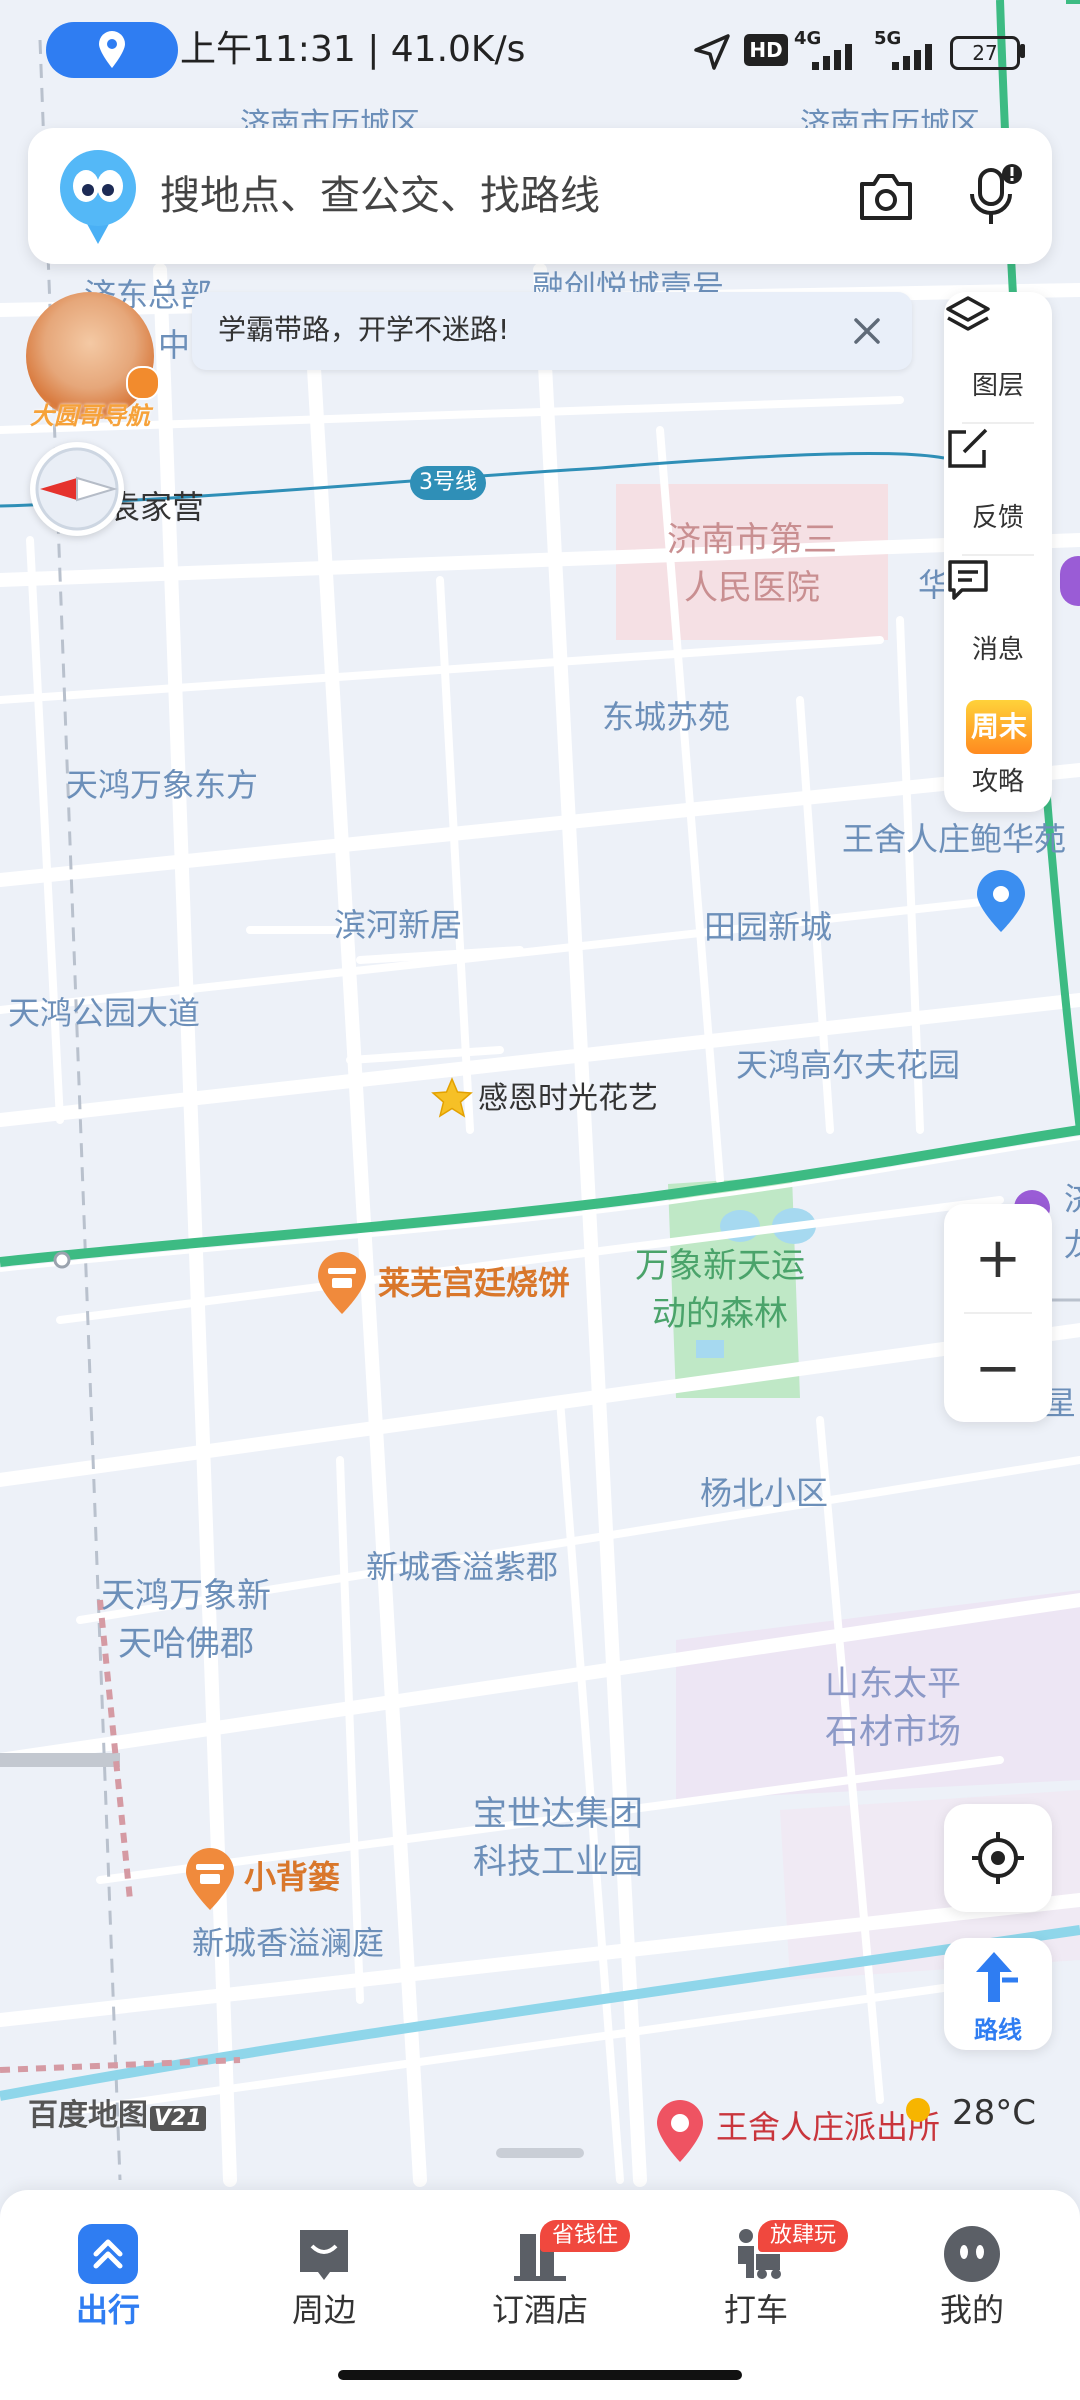 This screenshot has width=1080, height=2400. What do you see at coordinates (756, 2275) in the screenshot?
I see `nav-taxi: 打车 放肆玩` at bounding box center [756, 2275].